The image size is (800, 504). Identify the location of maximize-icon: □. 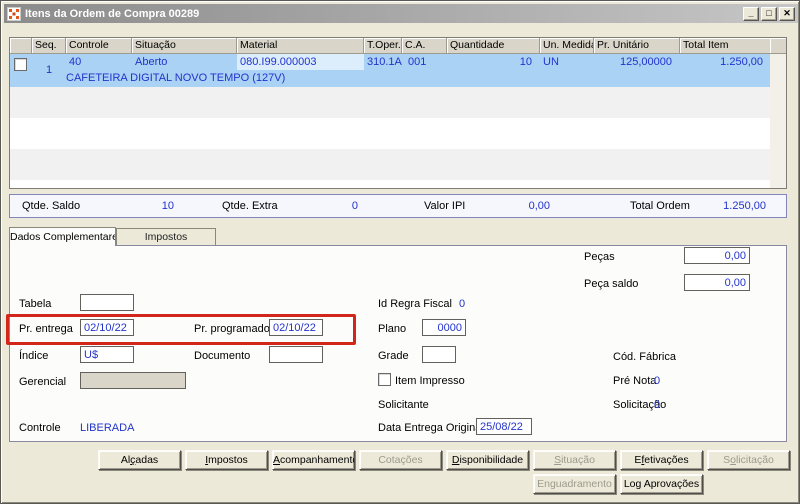
(769, 13).